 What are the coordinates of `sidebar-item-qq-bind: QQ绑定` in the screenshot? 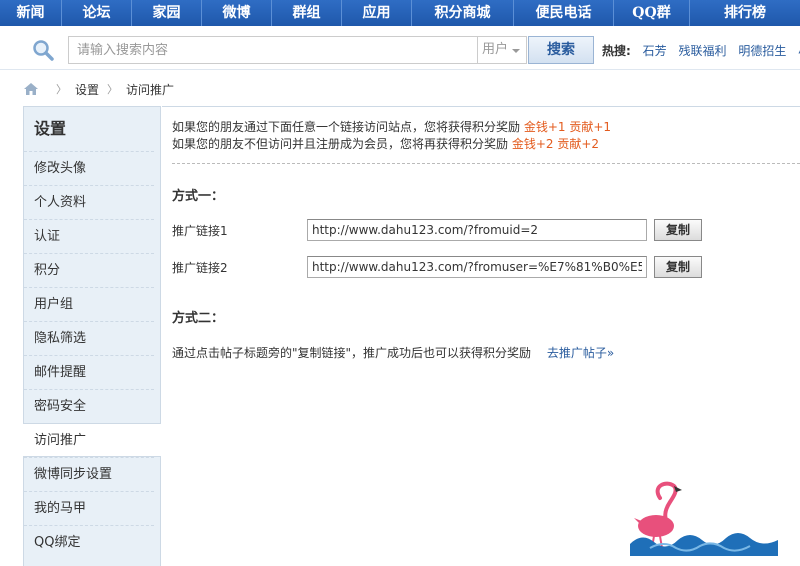 It's located at (89, 542).